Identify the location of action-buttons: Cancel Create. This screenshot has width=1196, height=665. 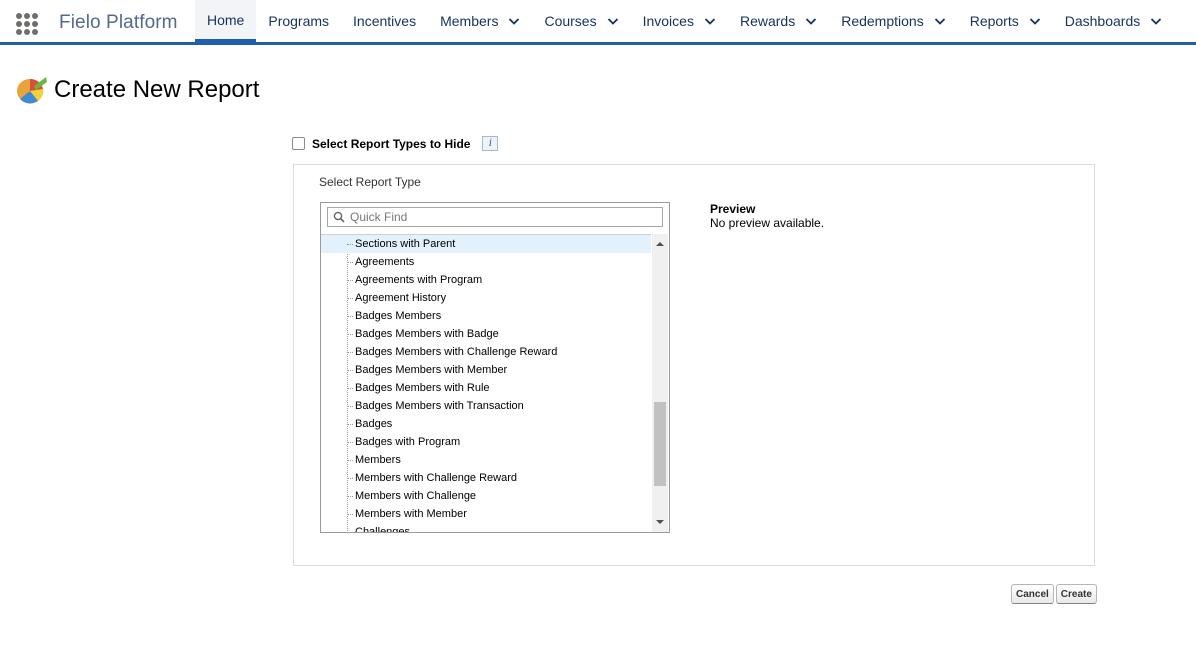
(1055, 594).